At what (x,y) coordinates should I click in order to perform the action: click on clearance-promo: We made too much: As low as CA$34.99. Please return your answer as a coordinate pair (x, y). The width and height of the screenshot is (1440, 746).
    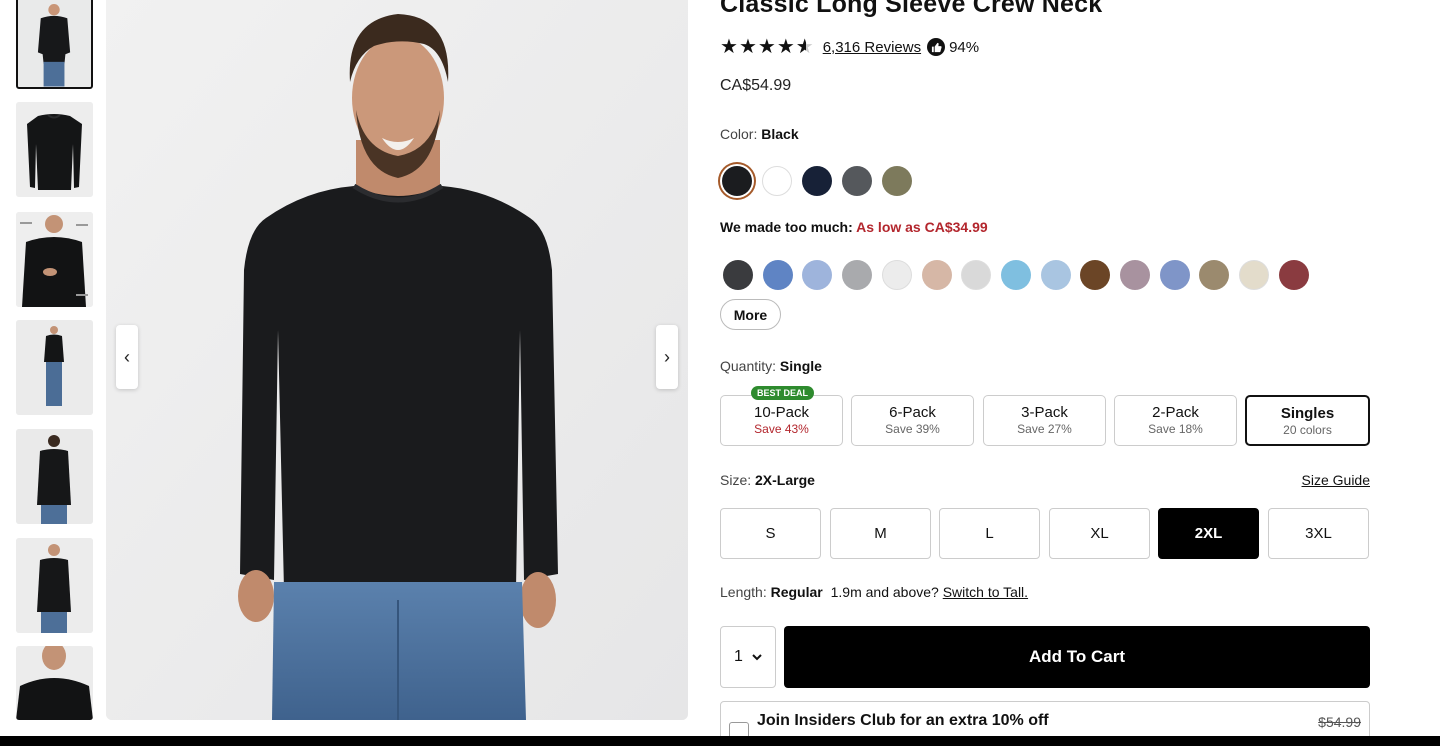
    Looking at the image, I should click on (854, 227).